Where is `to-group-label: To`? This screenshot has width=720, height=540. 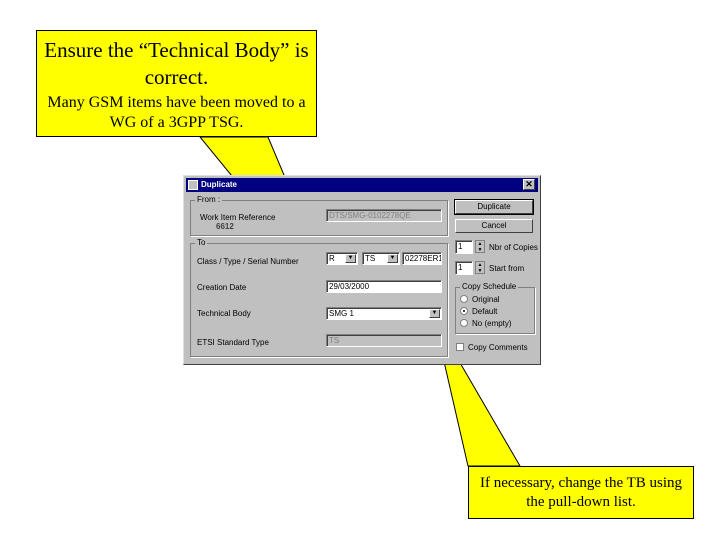
to-group-label: To is located at coordinates (201, 242).